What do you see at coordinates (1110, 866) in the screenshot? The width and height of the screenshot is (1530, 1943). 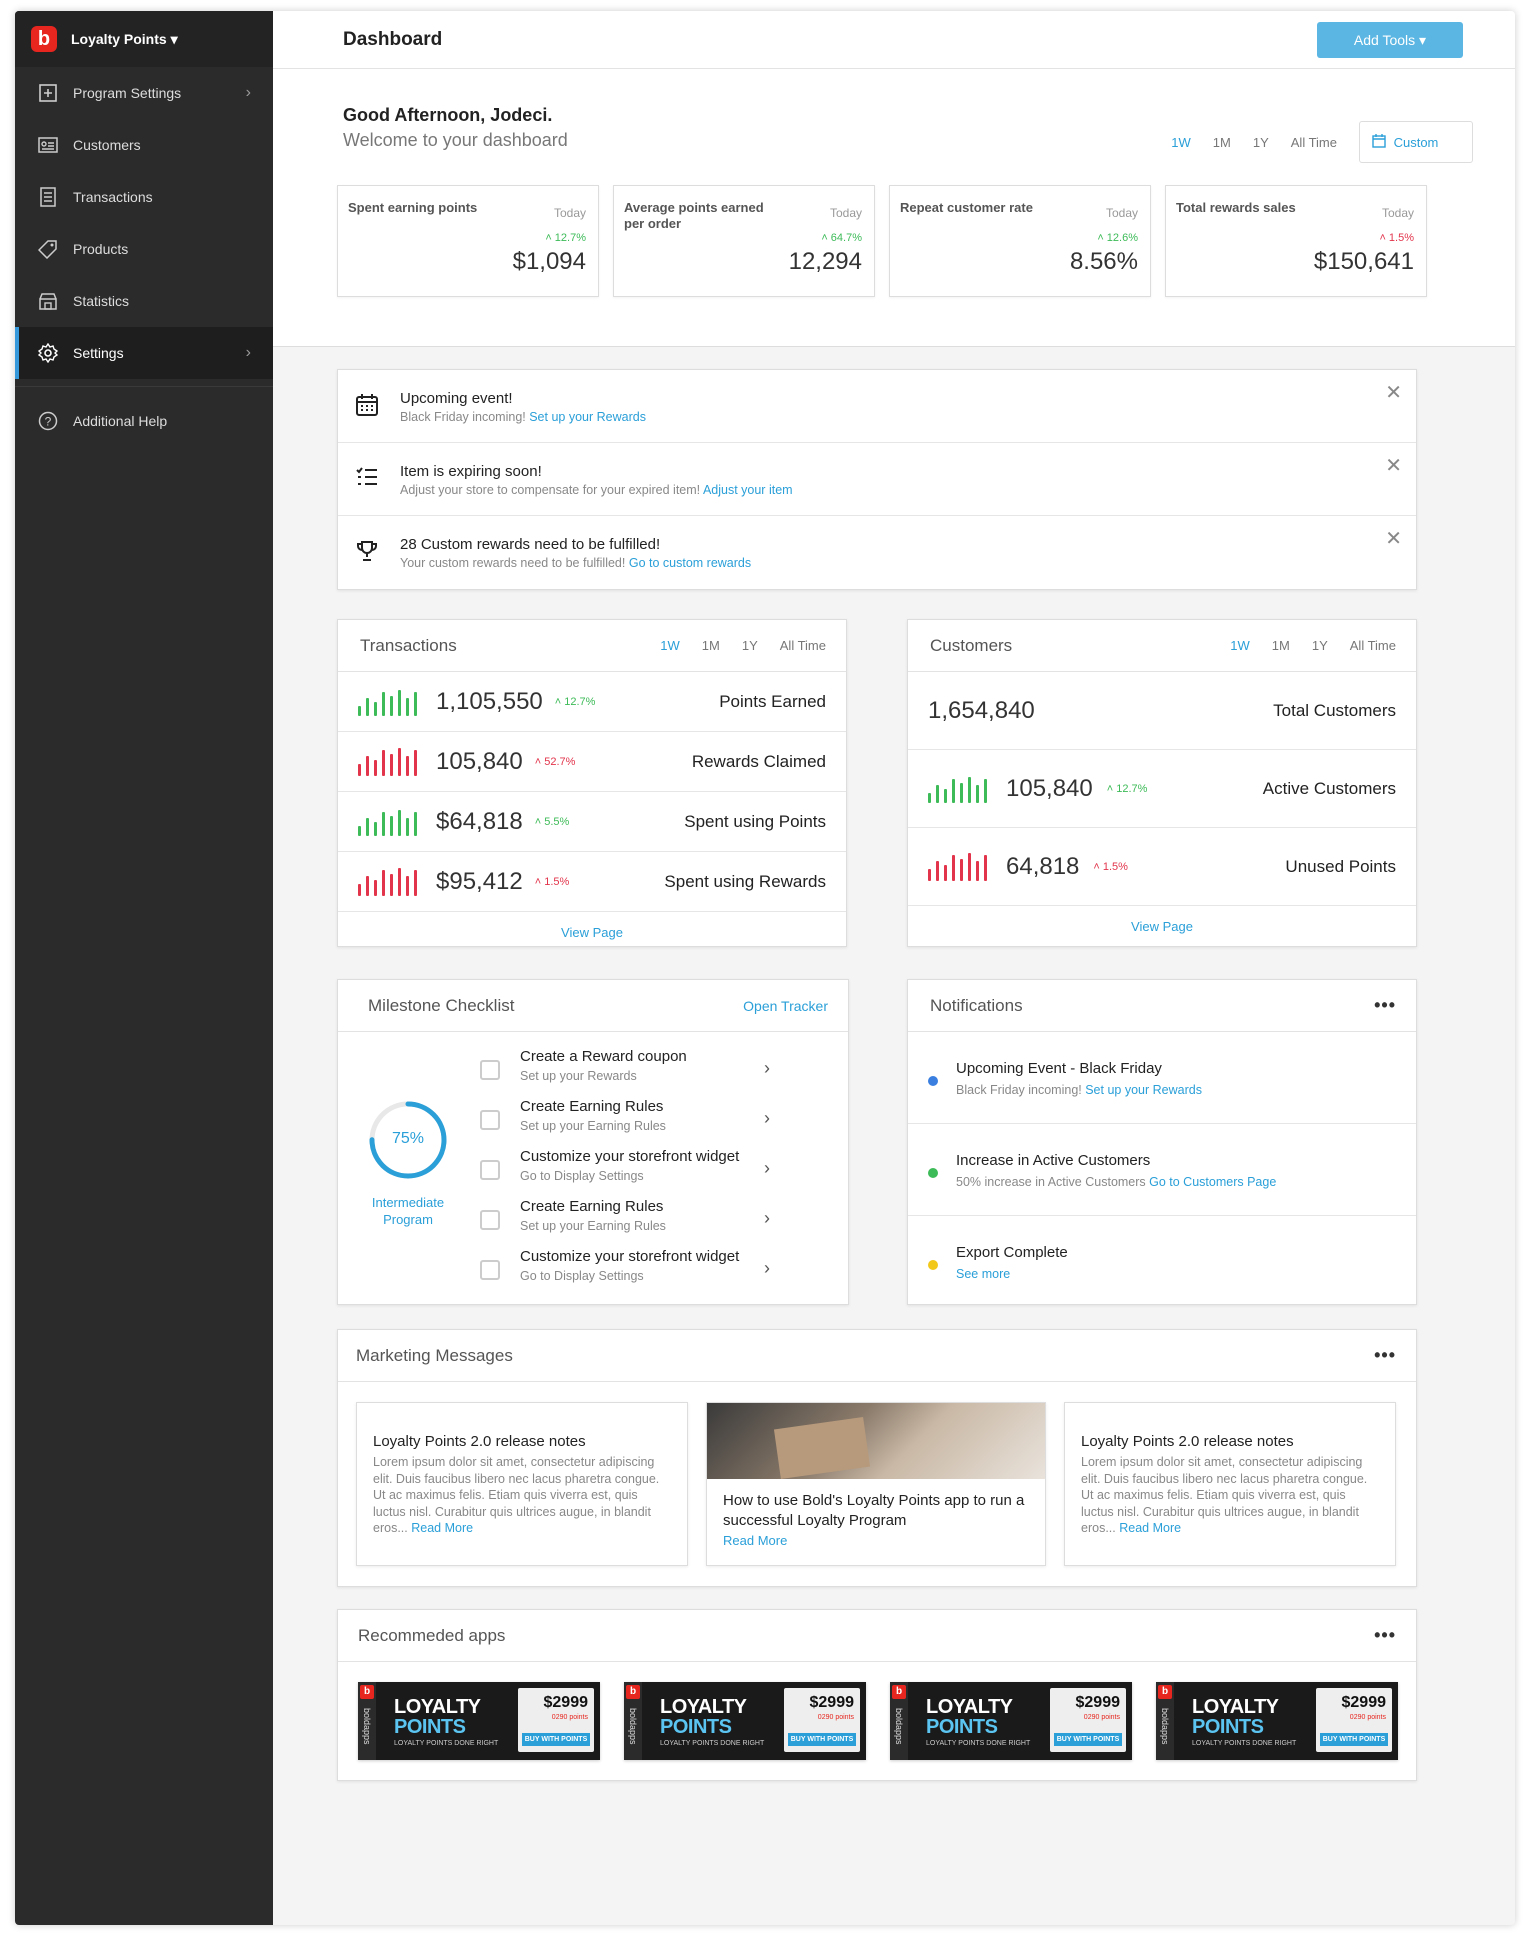 I see `metric-change: ˄ 1.5%` at bounding box center [1110, 866].